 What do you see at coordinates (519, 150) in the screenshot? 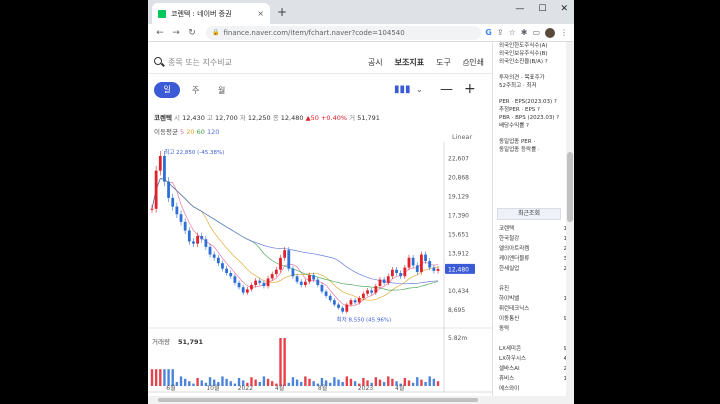
I see `stock-info-line: 동일업종 등락률 ·` at bounding box center [519, 150].